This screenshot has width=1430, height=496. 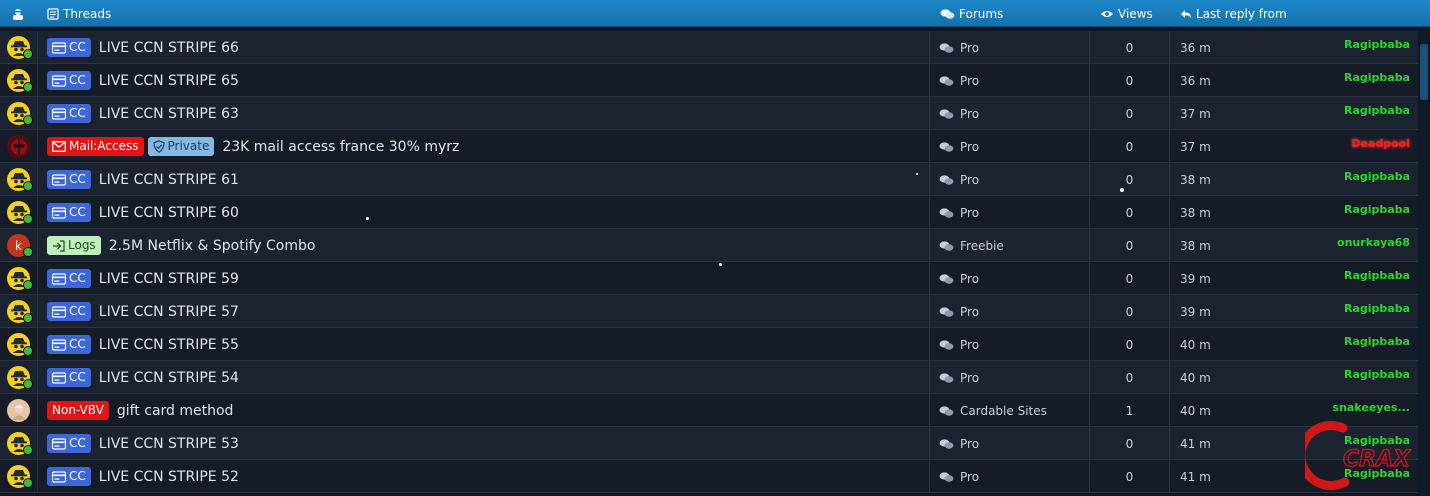 I want to click on last-reply-username: onurkaya68, so click(x=1320, y=245).